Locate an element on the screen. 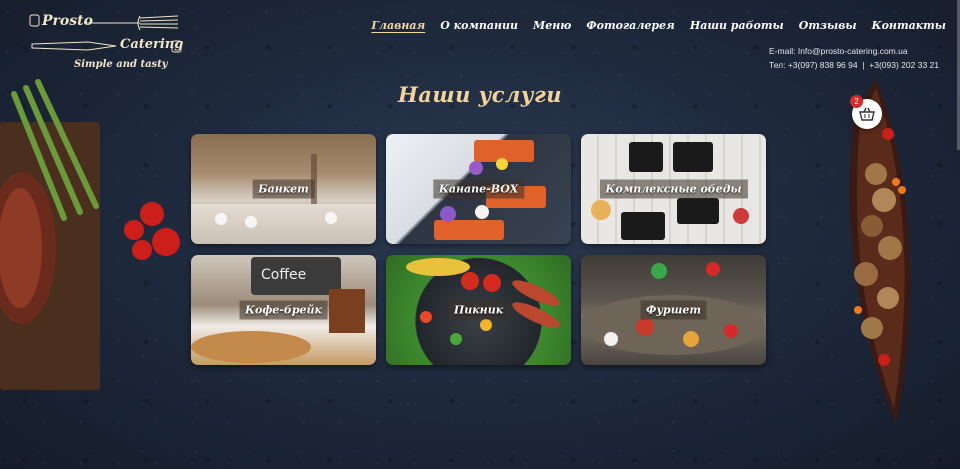 The image size is (960, 469). email-link: Info@prosto-catering.com.ua is located at coordinates (853, 51).